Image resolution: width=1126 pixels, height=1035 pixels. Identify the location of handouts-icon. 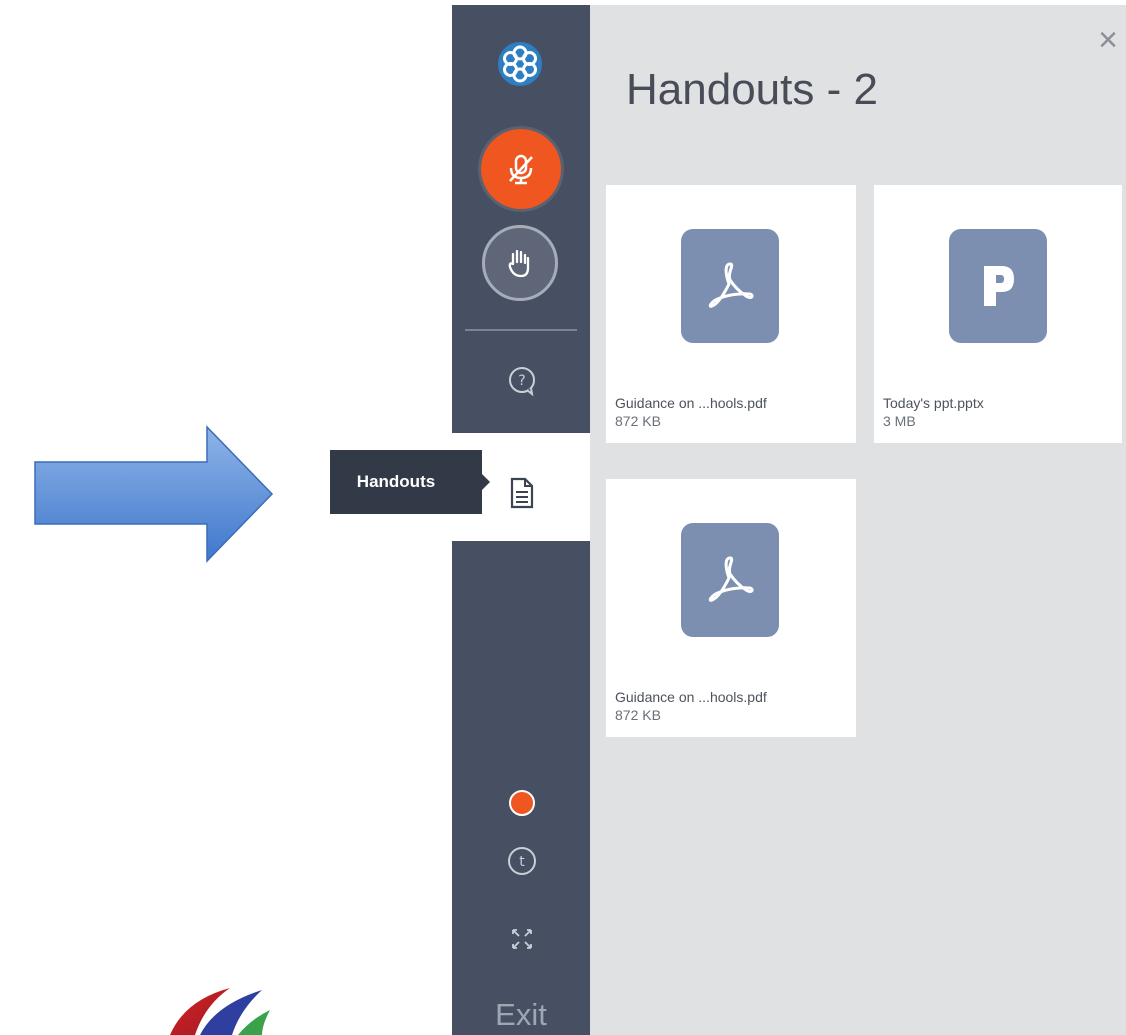
(522, 493).